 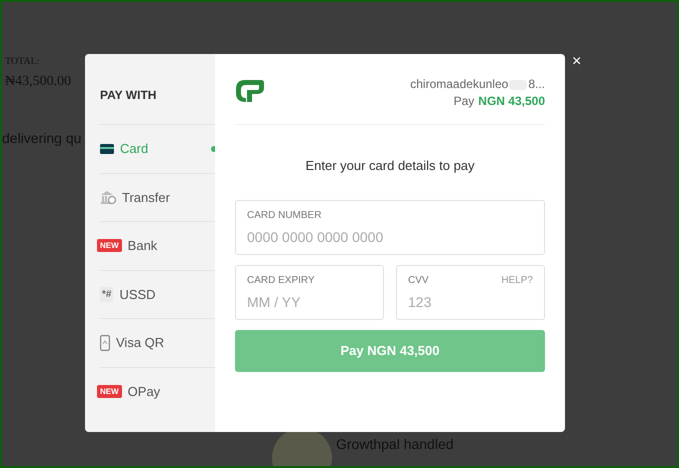 What do you see at coordinates (511, 101) in the screenshot?
I see `pay-amount: NGN 43,500` at bounding box center [511, 101].